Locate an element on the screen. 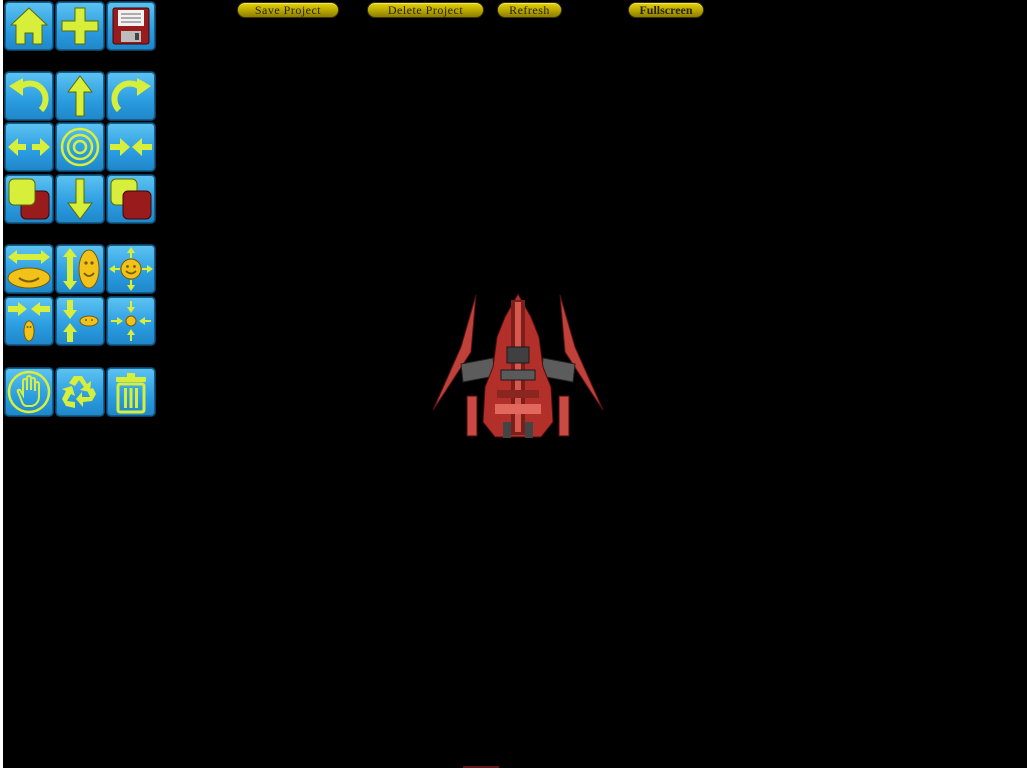 The width and height of the screenshot is (1027, 770). scale-horizontal-button is located at coordinates (29, 269).